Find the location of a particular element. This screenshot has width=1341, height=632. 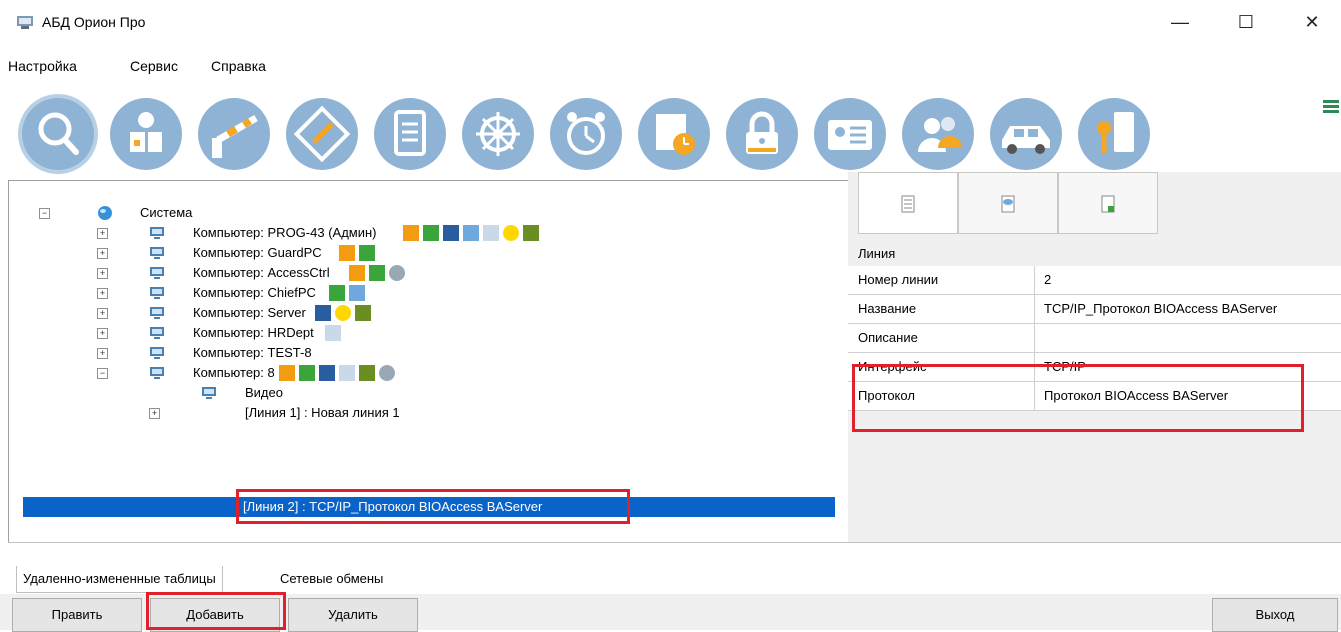

section-title: Линия is located at coordinates (877, 253).